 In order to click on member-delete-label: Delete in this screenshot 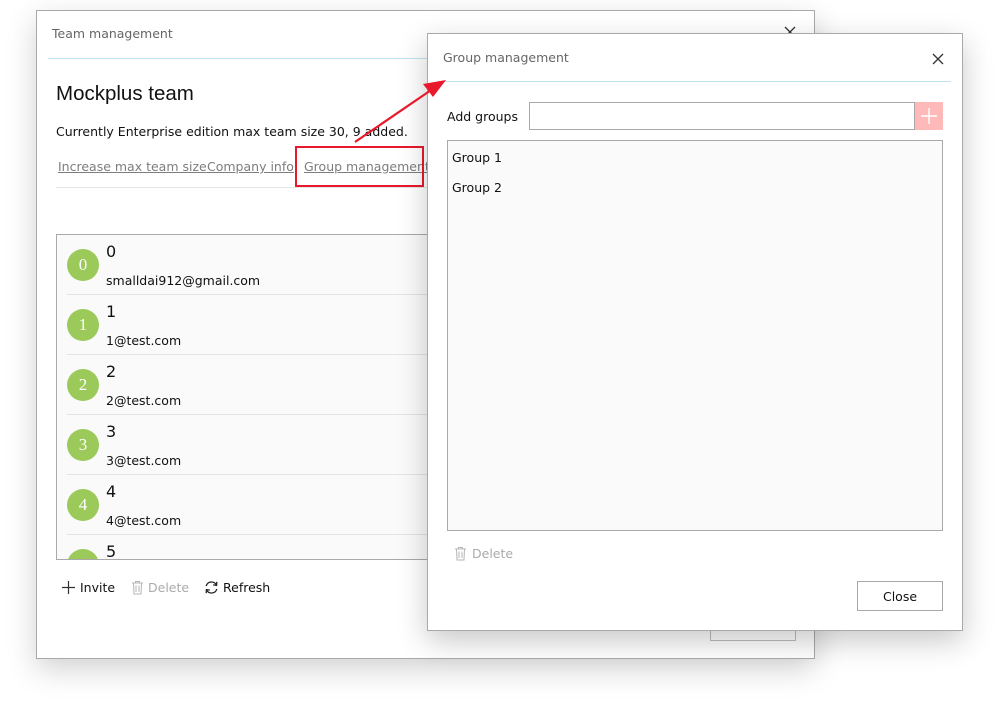, I will do `click(169, 587)`.